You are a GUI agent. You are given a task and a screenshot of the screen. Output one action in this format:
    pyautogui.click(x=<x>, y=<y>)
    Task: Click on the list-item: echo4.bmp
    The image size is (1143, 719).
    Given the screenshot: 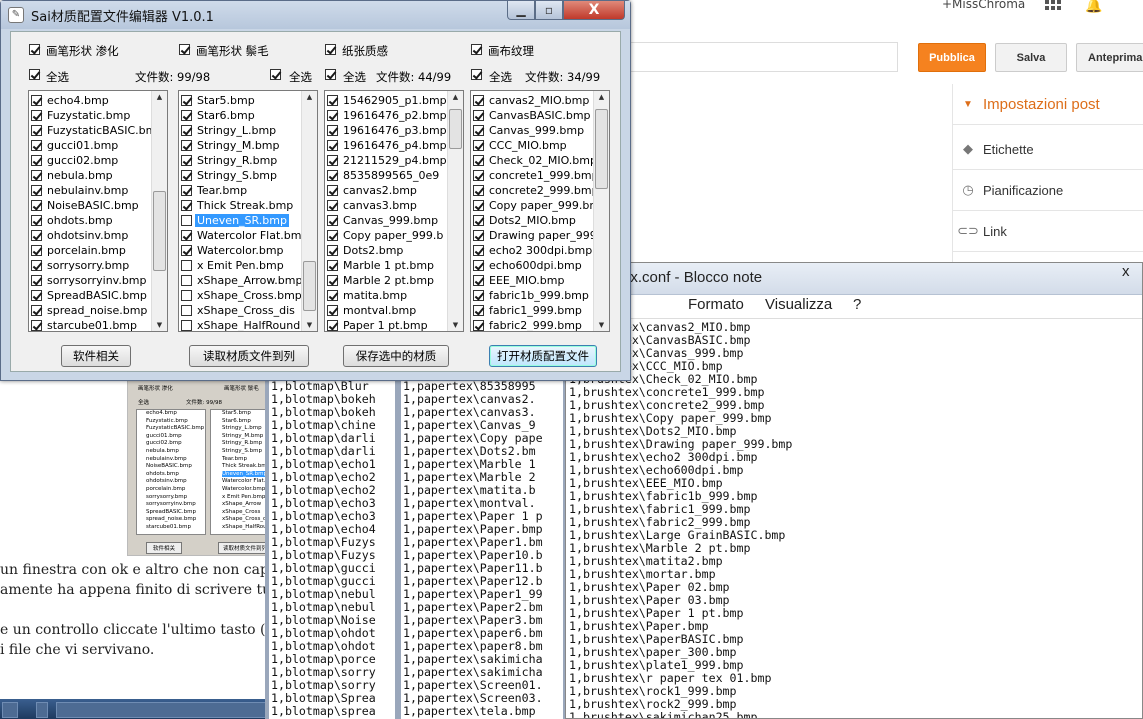 What is the action you would take?
    pyautogui.click(x=90, y=100)
    